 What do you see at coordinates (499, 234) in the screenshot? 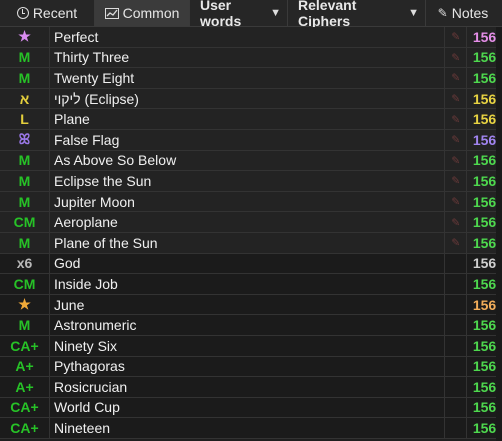
I see `scrollbar` at bounding box center [499, 234].